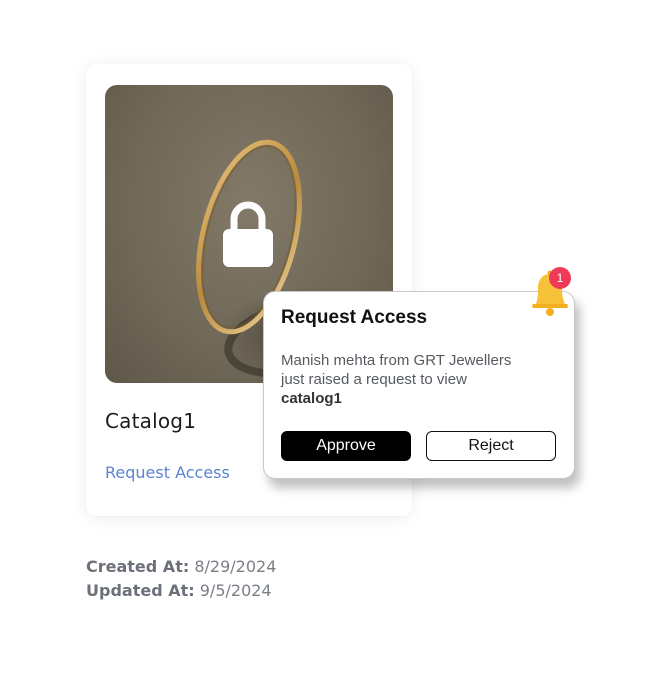 Image resolution: width=661 pixels, height=673 pixels. What do you see at coordinates (138, 566) in the screenshot?
I see `created-at-label: Created At:` at bounding box center [138, 566].